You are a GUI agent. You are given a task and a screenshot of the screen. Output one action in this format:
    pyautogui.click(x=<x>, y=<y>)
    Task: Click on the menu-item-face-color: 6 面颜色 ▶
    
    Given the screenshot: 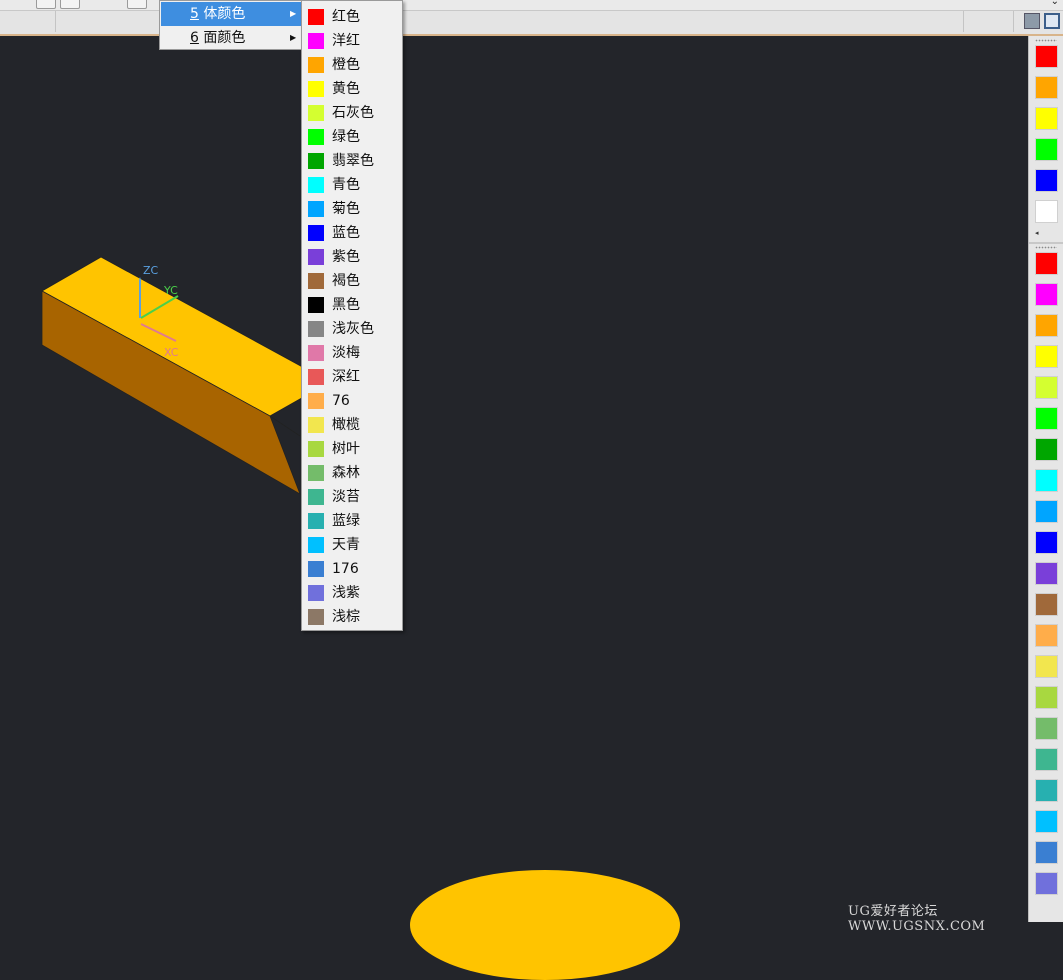 What is the action you would take?
    pyautogui.click(x=231, y=38)
    